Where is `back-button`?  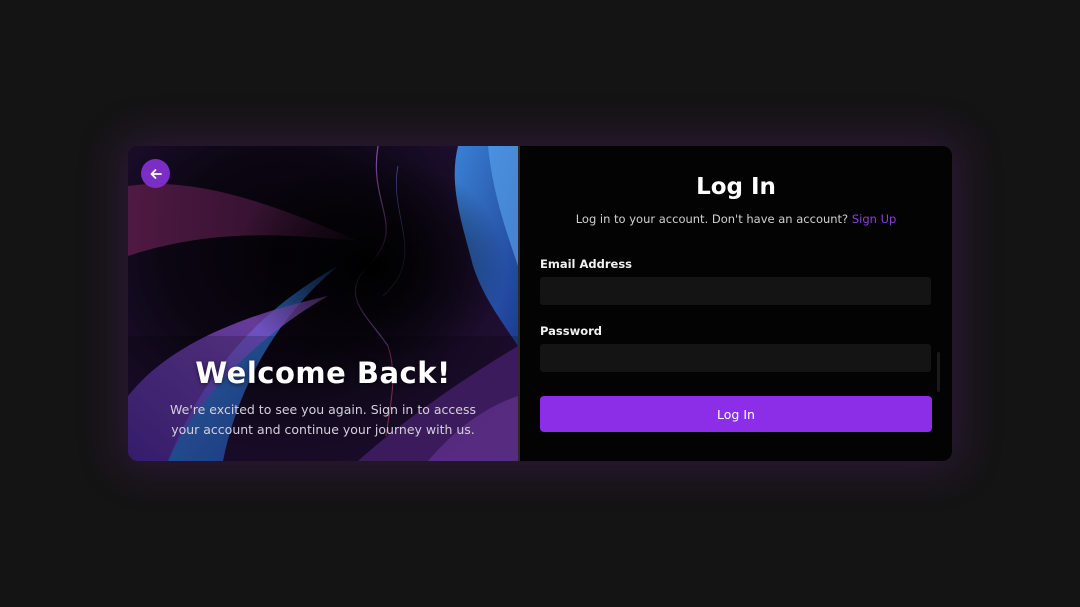 back-button is located at coordinates (155, 173).